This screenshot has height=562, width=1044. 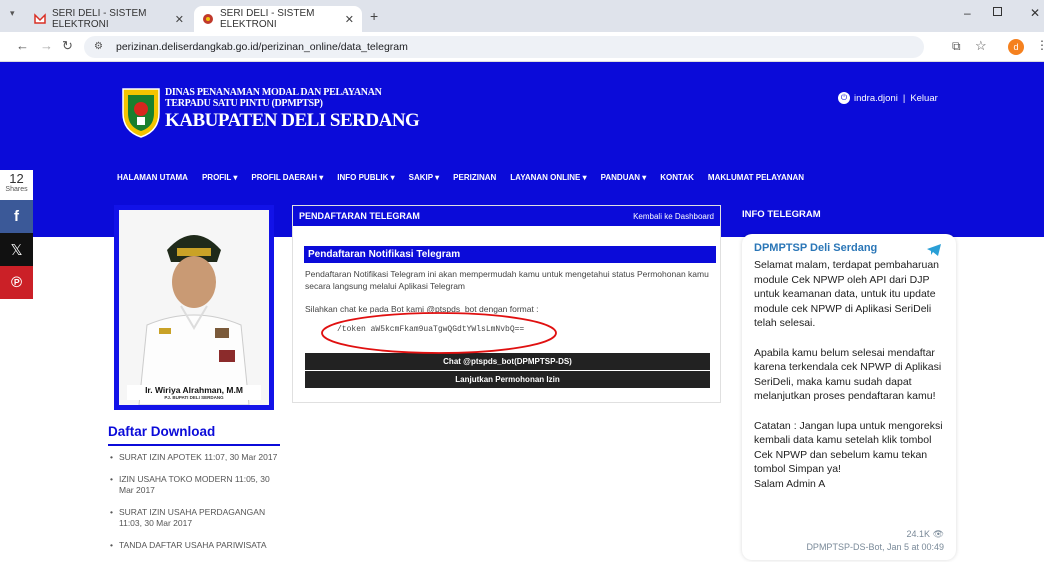 What do you see at coordinates (1035, 13) in the screenshot?
I see `close-window-icon: ✕` at bounding box center [1035, 13].